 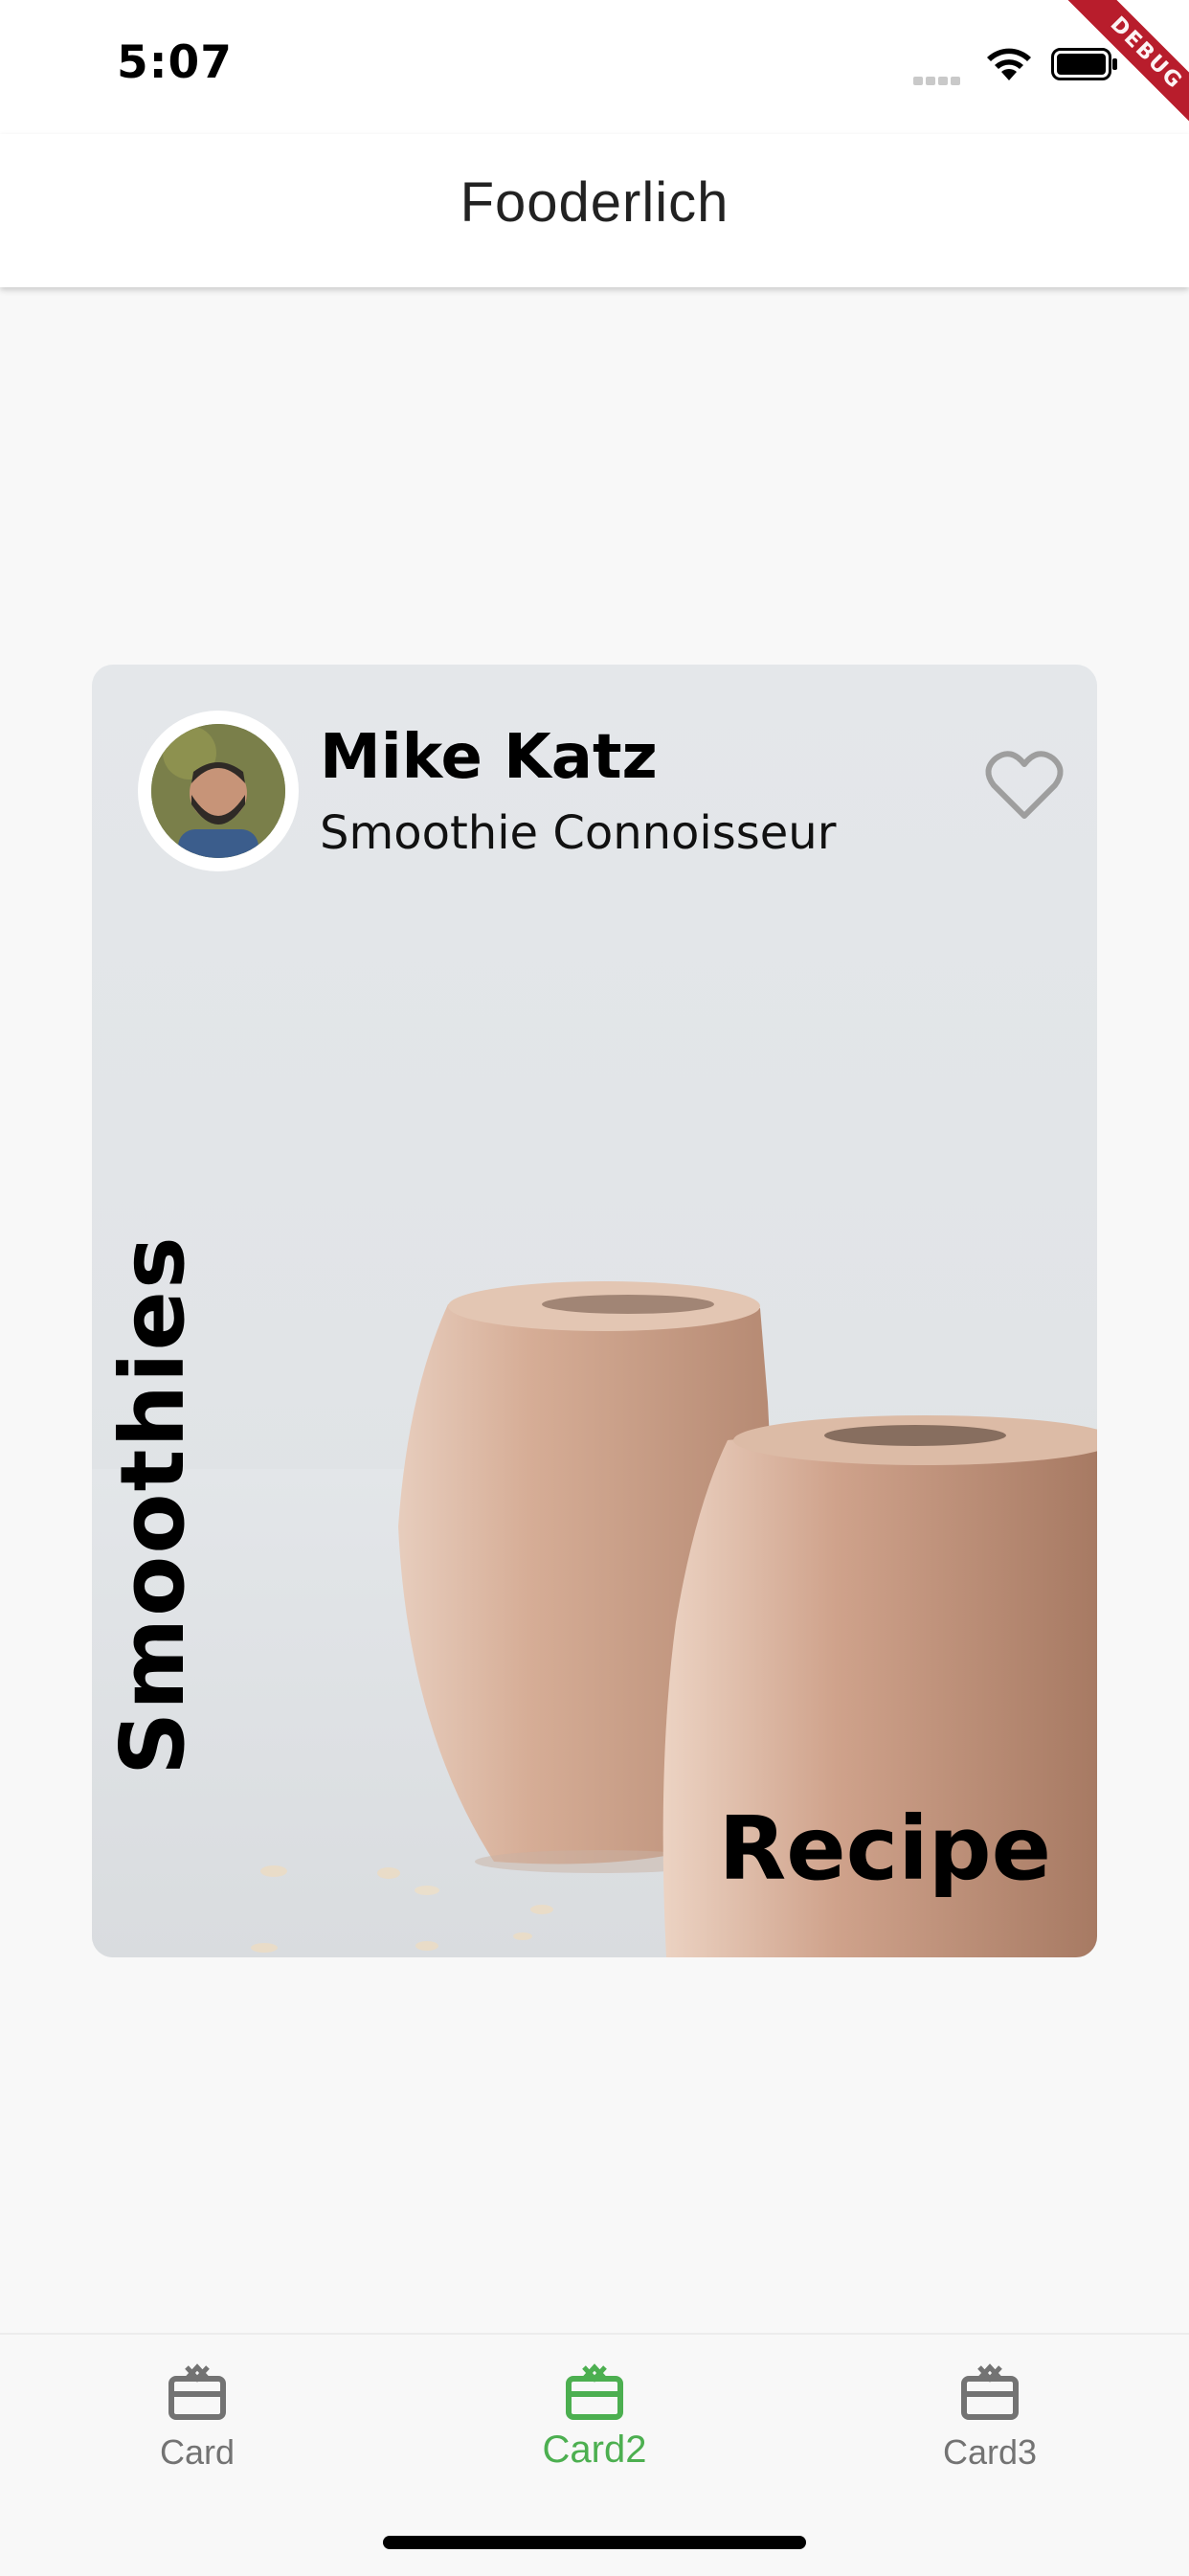 I want to click on home-indicator, so click(x=594, y=2542).